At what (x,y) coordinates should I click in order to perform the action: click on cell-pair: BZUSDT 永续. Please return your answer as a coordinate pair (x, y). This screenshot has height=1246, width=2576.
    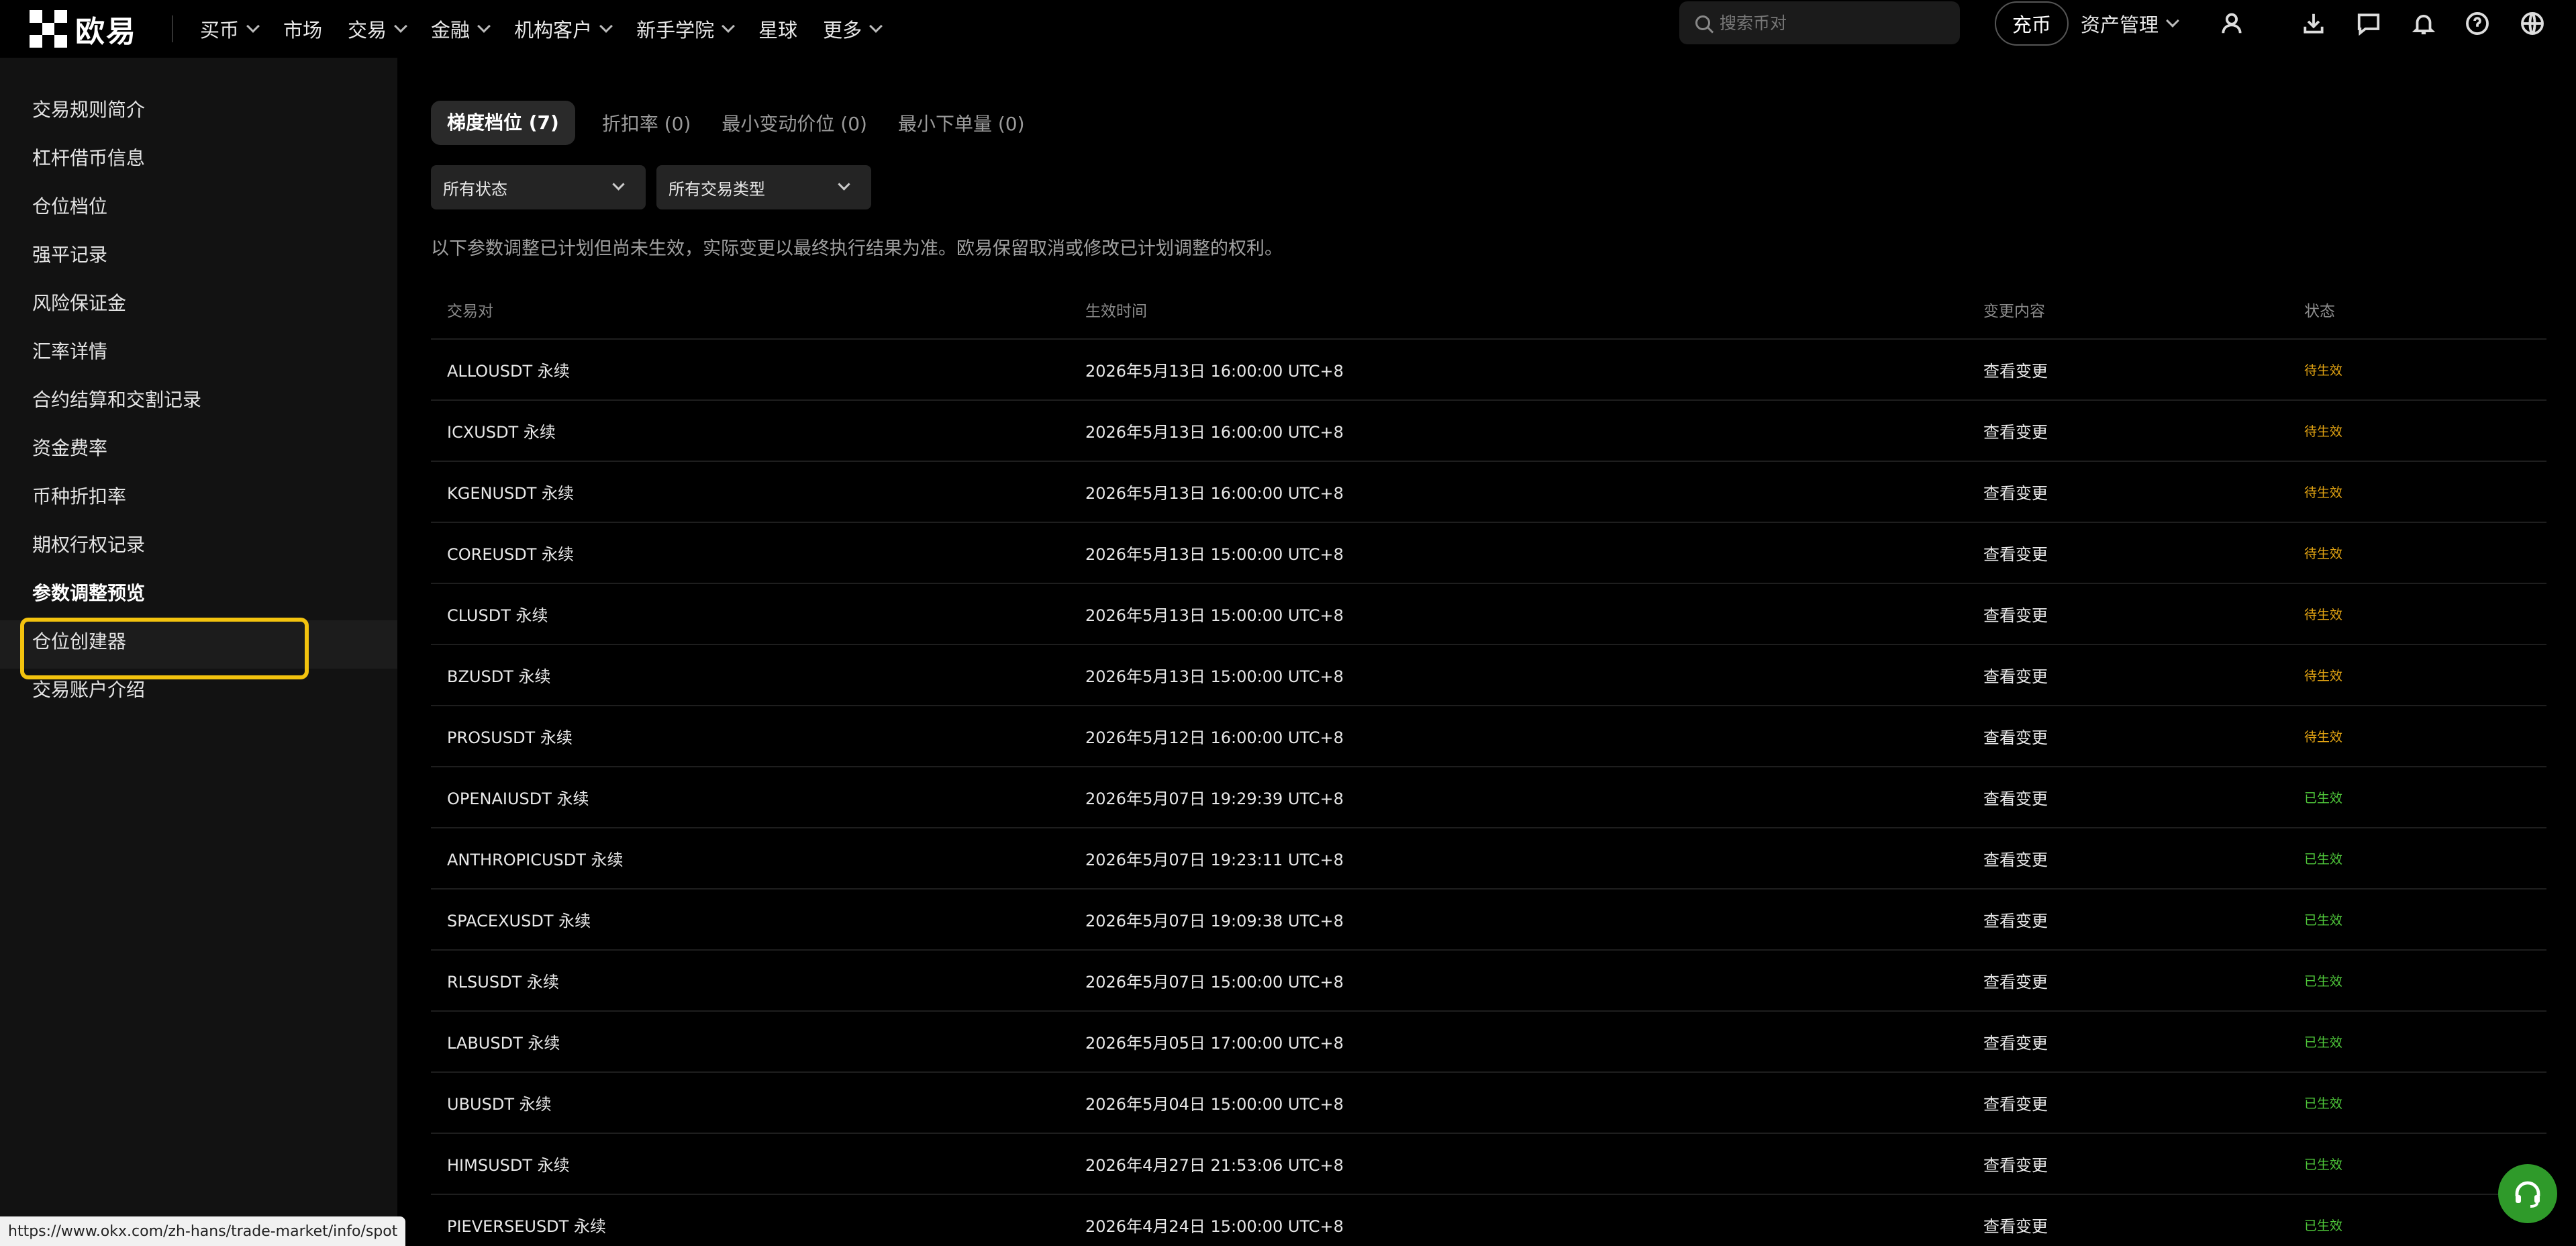
    Looking at the image, I should click on (499, 676).